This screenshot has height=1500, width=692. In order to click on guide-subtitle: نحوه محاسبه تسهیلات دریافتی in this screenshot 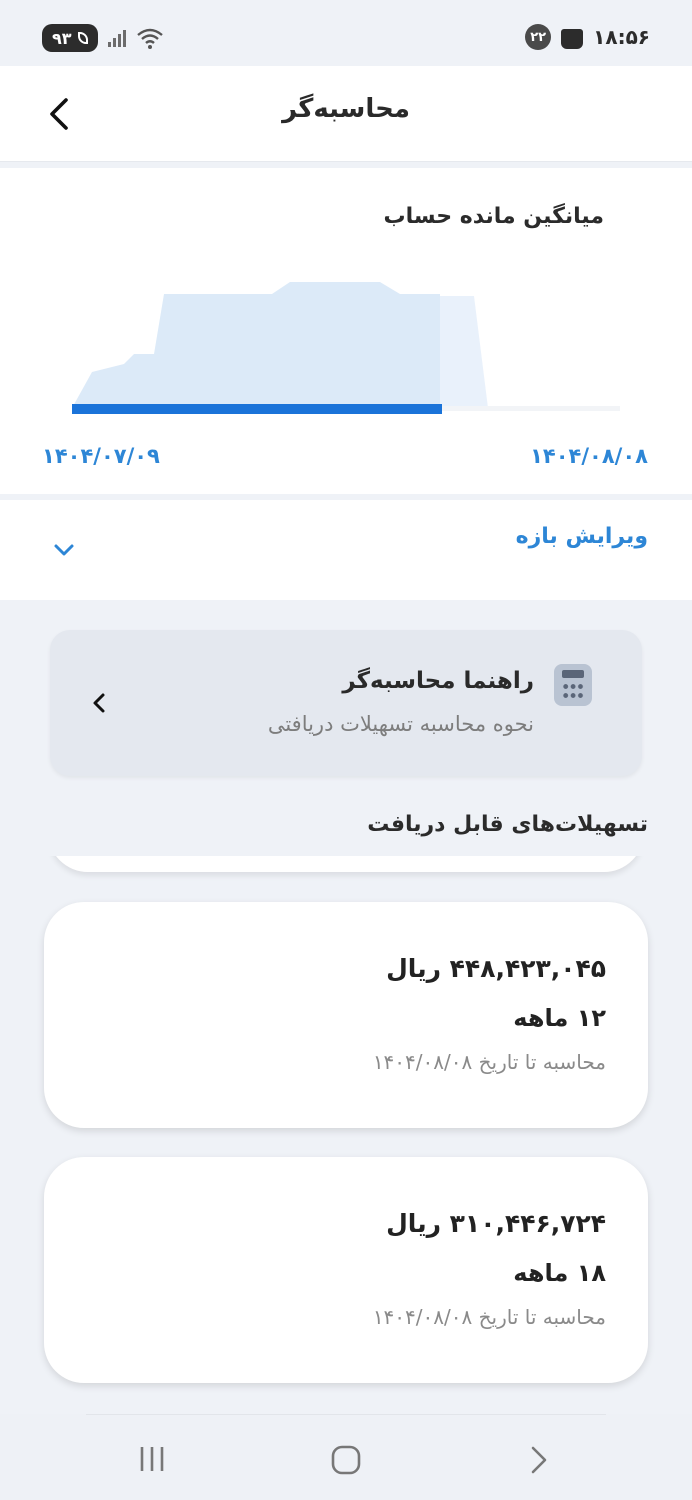, I will do `click(400, 724)`.